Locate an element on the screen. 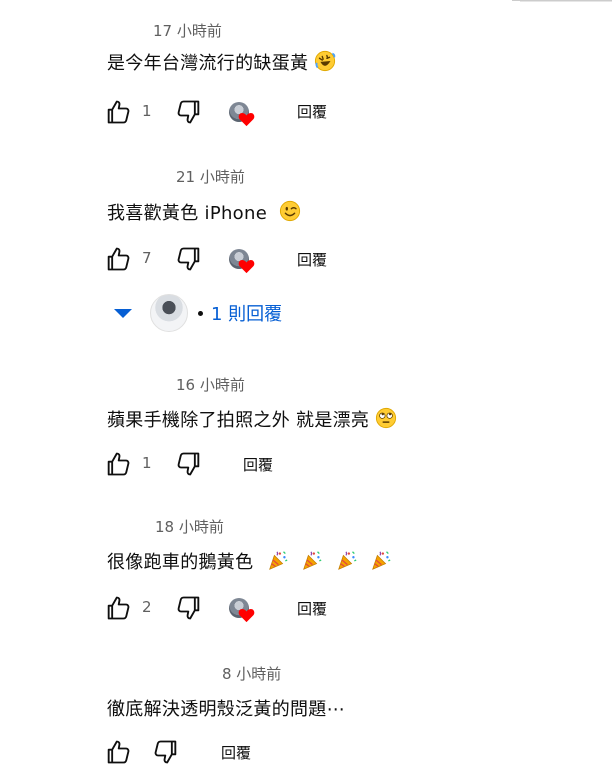  like-count: 2 is located at coordinates (147, 607).